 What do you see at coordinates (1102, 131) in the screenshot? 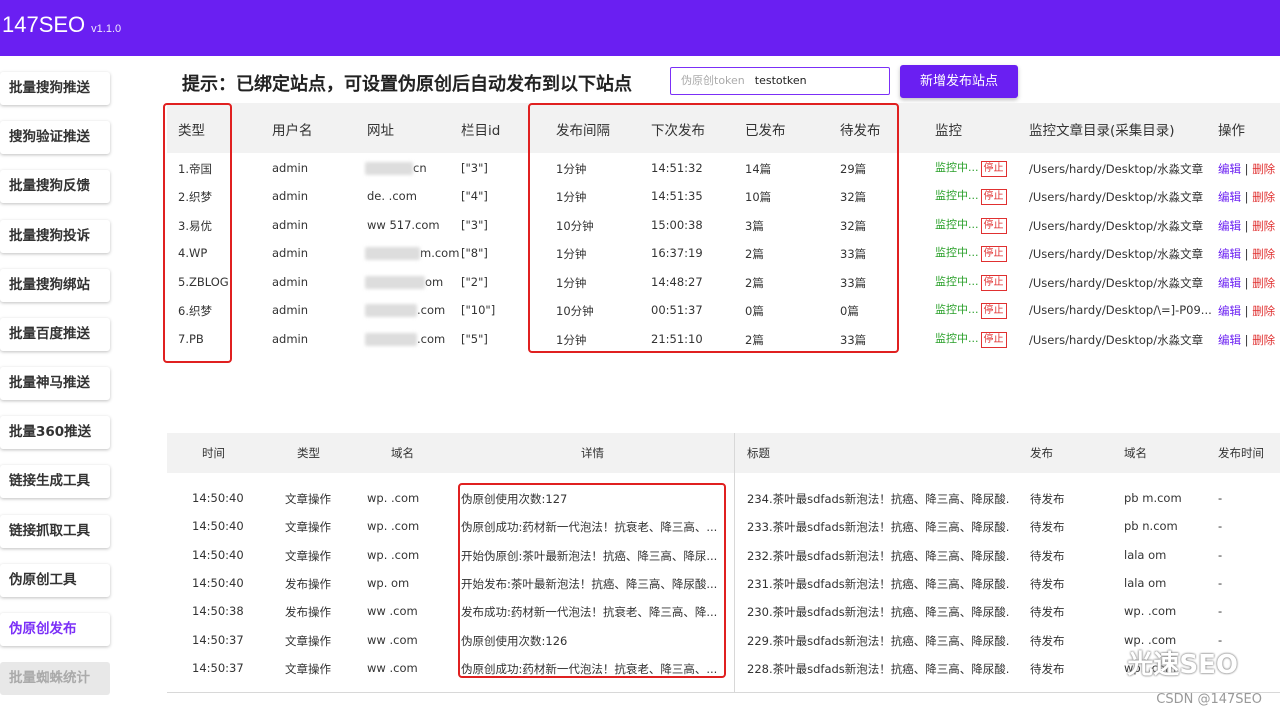
I see `col-monitor-dir: 监控文章目录(采集目录)` at bounding box center [1102, 131].